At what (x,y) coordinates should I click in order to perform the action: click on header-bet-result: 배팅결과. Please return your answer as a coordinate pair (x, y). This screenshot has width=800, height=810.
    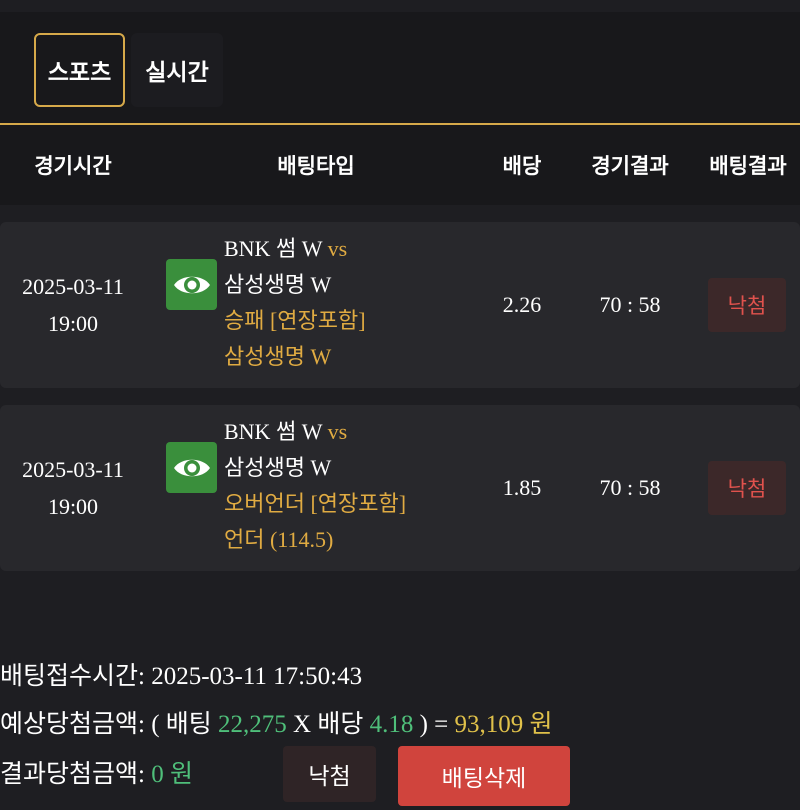
    Looking at the image, I should click on (748, 166).